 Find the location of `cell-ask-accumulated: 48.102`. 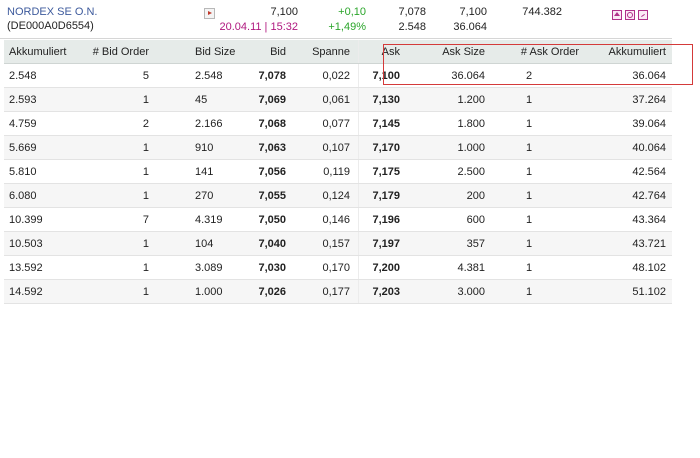

cell-ask-accumulated: 48.102 is located at coordinates (649, 267).